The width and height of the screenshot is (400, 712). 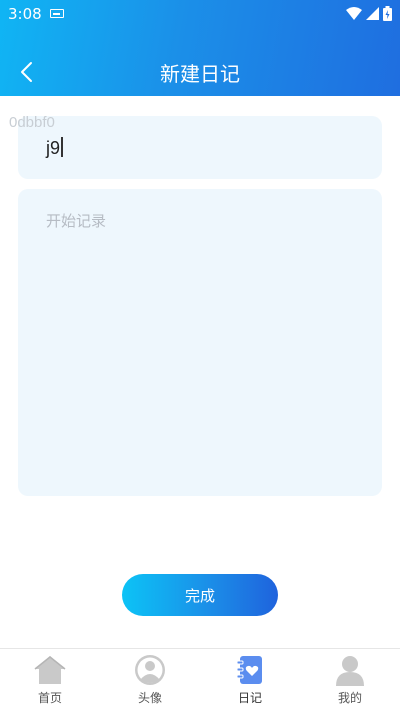 What do you see at coordinates (32, 122) in the screenshot?
I see `debug-color-text: 0dbbf0` at bounding box center [32, 122].